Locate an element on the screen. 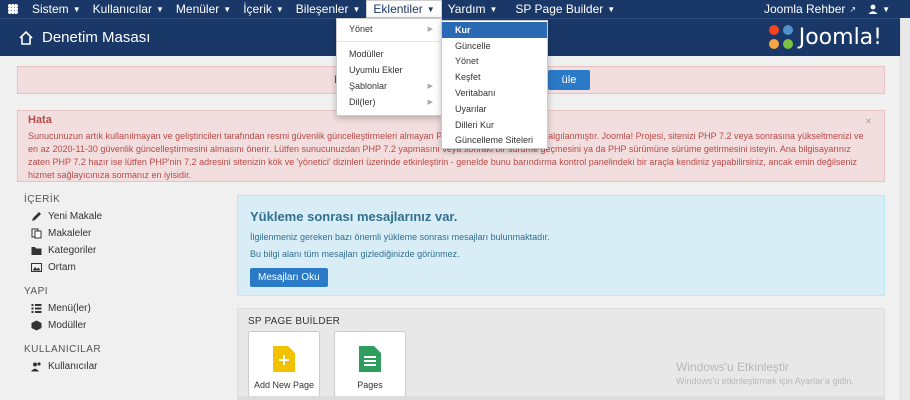 The image size is (910, 400). pencil-icon is located at coordinates (36, 217).